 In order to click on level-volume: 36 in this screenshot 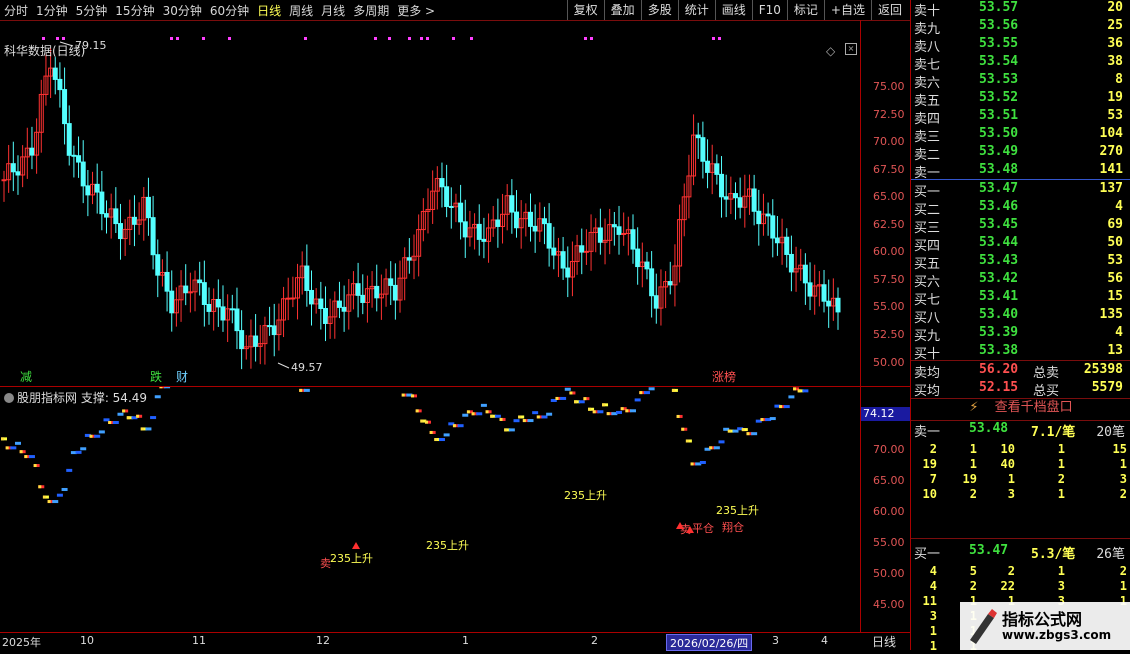, I will do `click(1115, 43)`.